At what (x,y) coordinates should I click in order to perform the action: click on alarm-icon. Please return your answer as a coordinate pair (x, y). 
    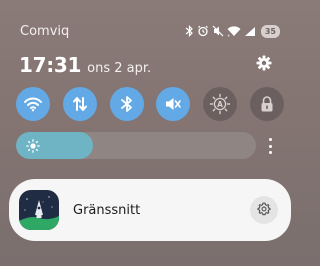
    Looking at the image, I should click on (203, 31).